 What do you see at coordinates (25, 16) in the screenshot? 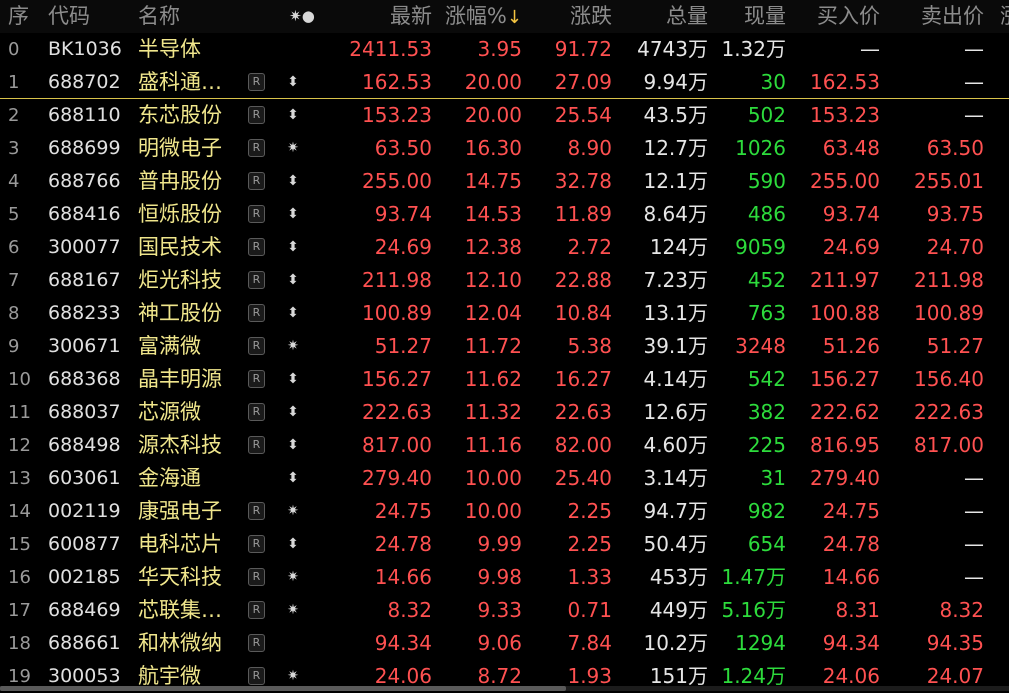
I see `header-index: 序` at bounding box center [25, 16].